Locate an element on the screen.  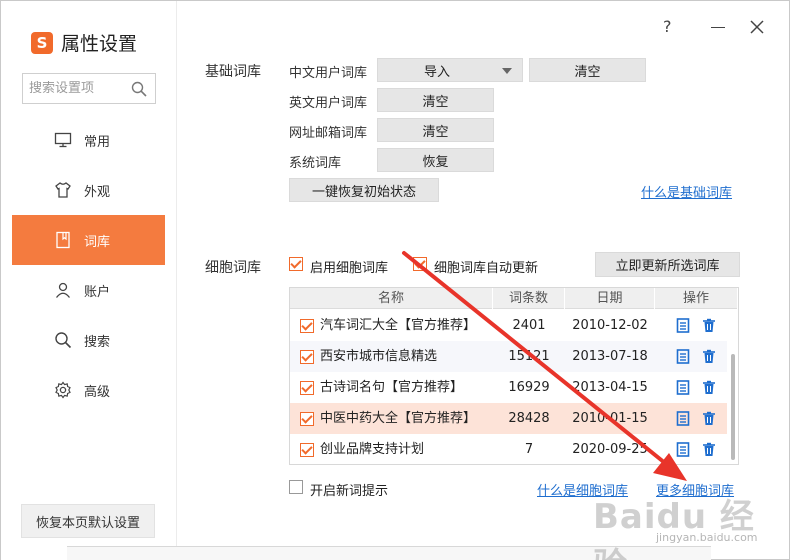
what-is-basic-dict-link: 什么是基础词库 is located at coordinates (686, 191).